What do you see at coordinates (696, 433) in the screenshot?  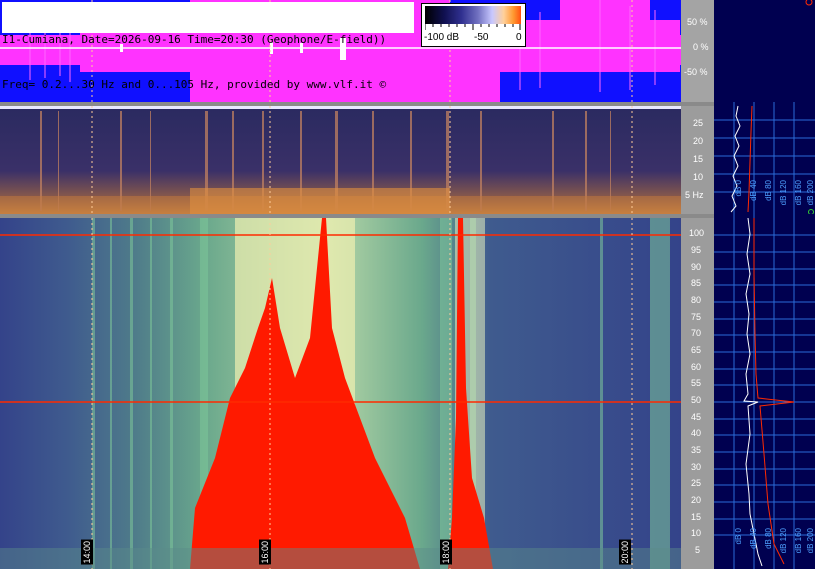 I see `high-tick-40: 40` at bounding box center [696, 433].